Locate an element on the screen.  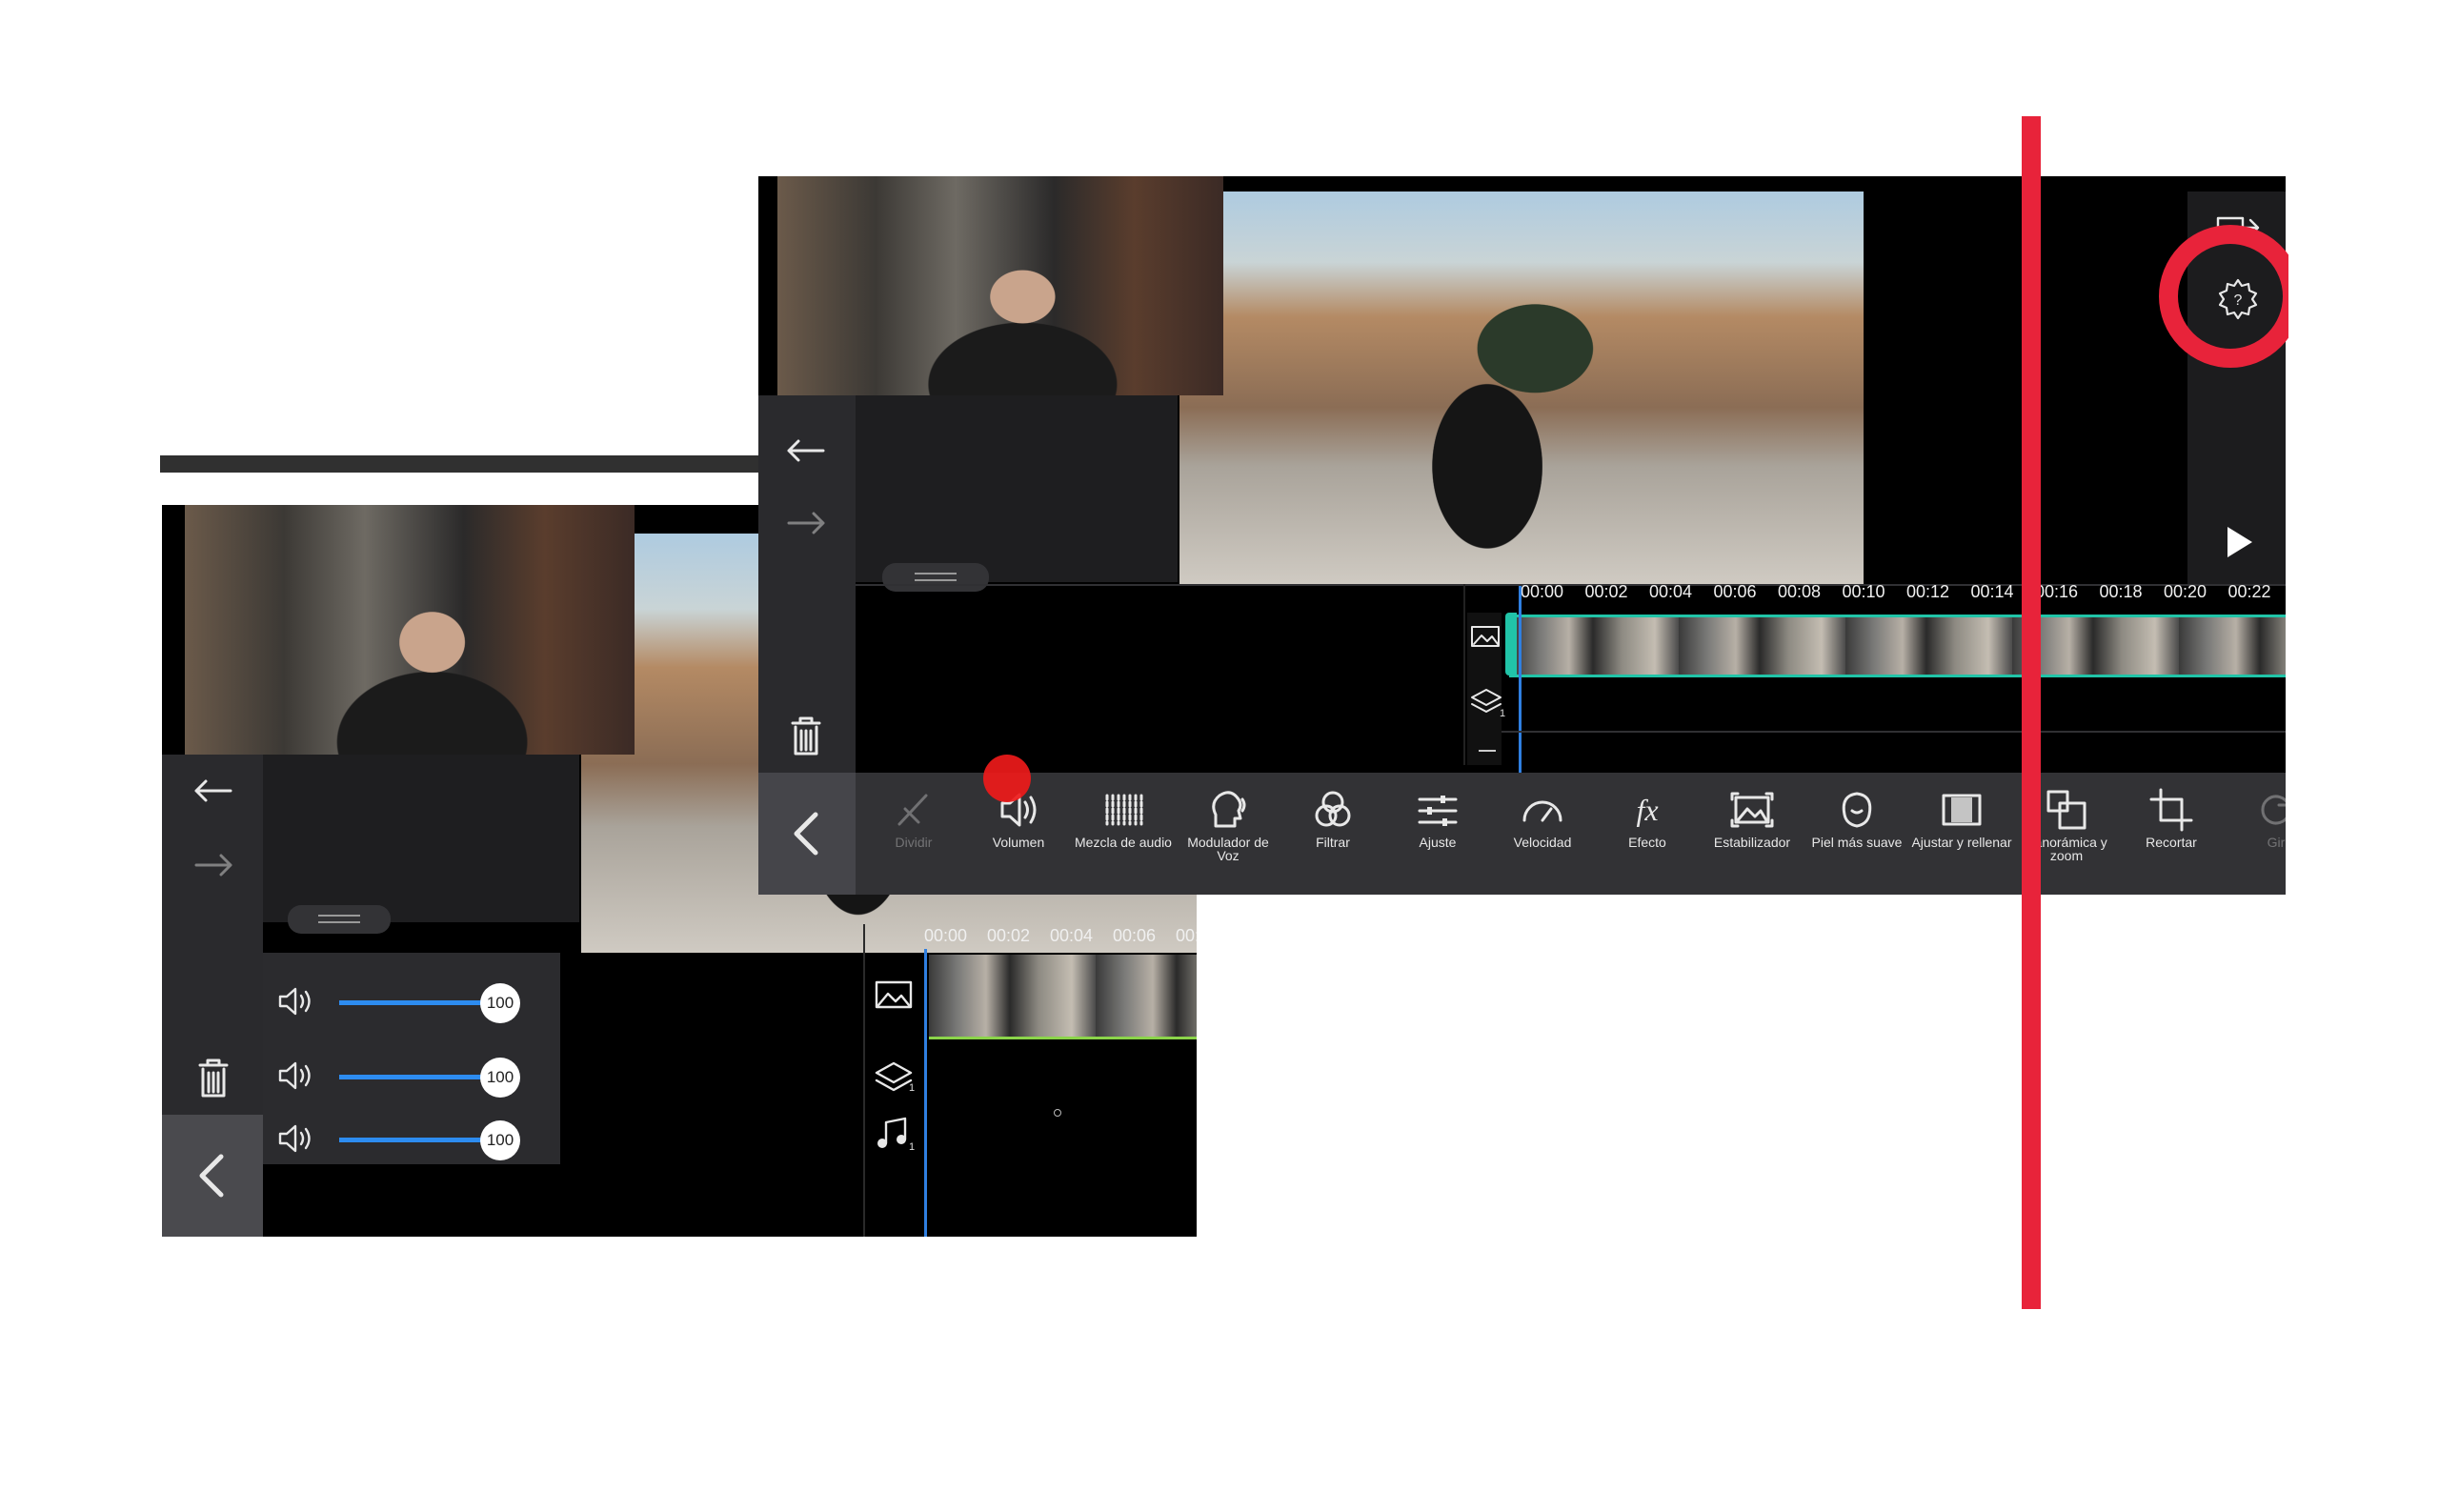
front-tick: 00:14 is located at coordinates (1992, 591).